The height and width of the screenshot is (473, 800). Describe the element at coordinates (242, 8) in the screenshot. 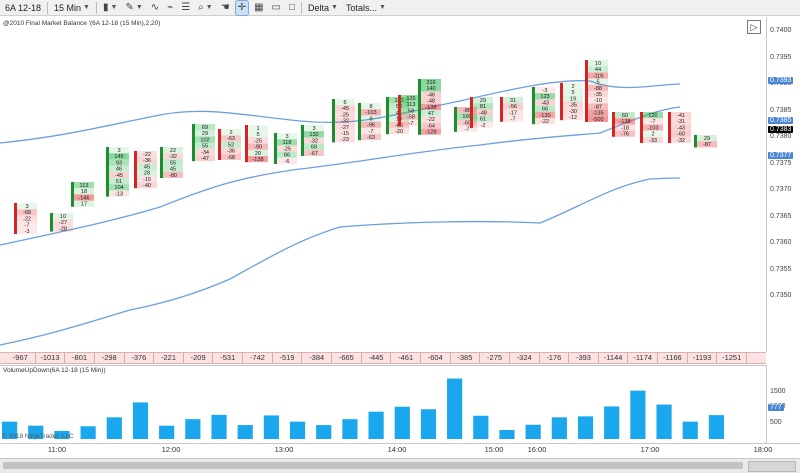

I see `crosshair-button: ✛` at that location.